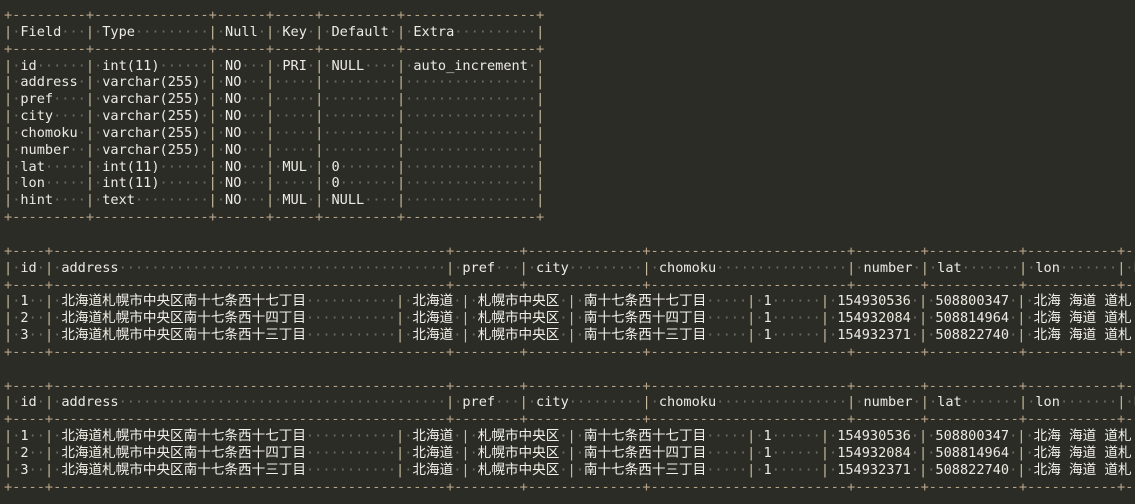  What do you see at coordinates (183, 436) in the screenshot?
I see `cell-value: 北海道札幌市中央区南十七条西十七丁目` at bounding box center [183, 436].